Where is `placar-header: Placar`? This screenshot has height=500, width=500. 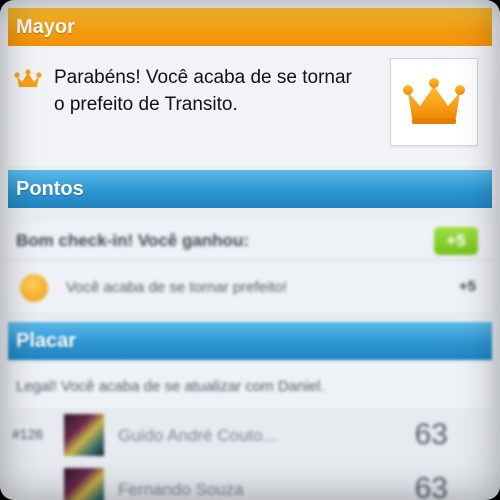 placar-header: Placar is located at coordinates (250, 341).